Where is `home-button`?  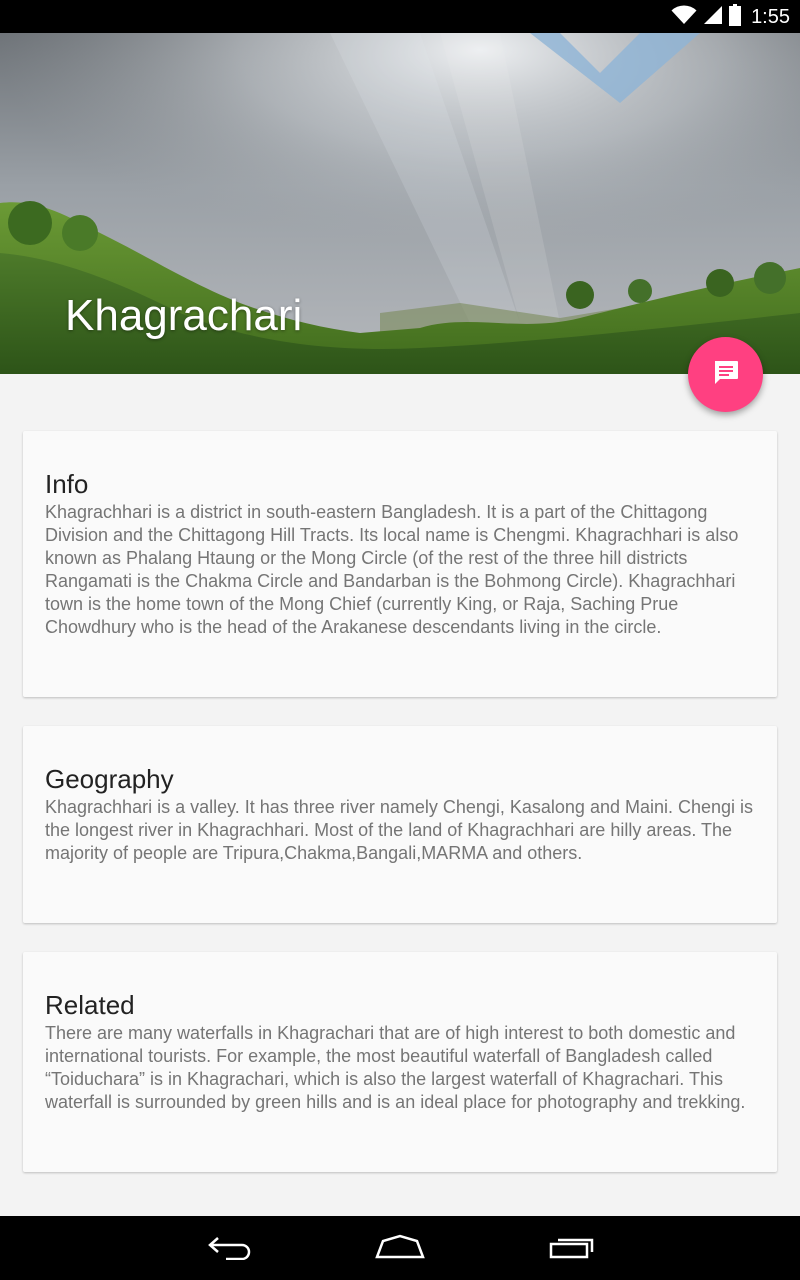 home-button is located at coordinates (400, 1249).